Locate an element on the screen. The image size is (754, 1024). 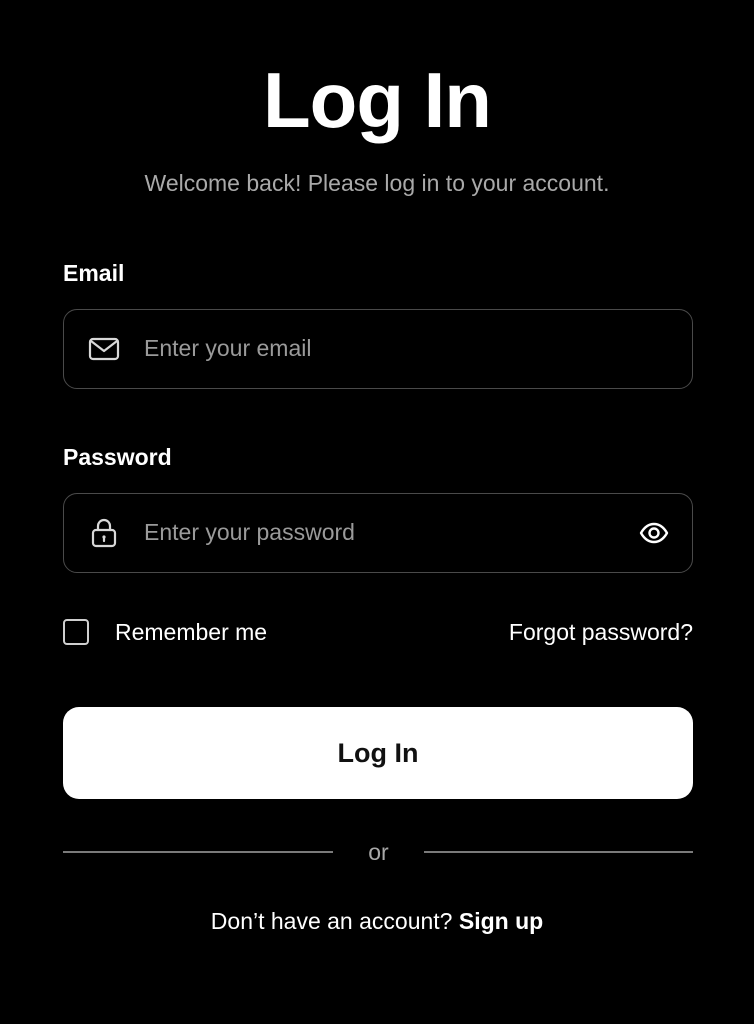
lock-icon is located at coordinates (104, 533).